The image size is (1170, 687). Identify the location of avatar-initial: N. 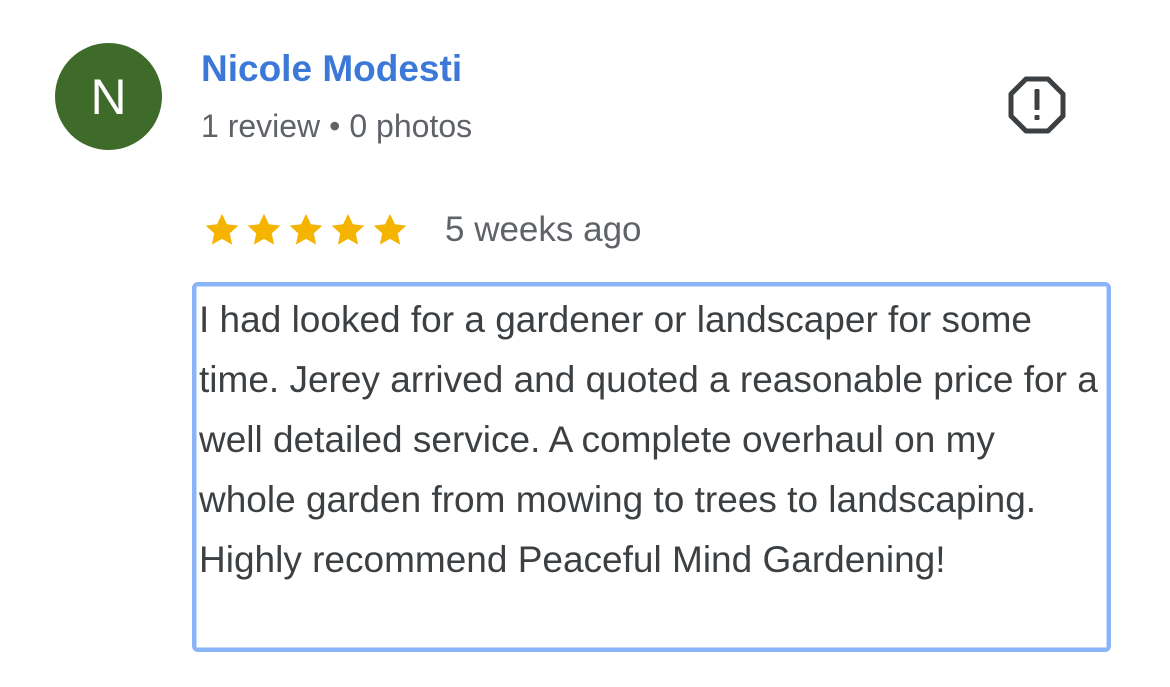
(108, 96).